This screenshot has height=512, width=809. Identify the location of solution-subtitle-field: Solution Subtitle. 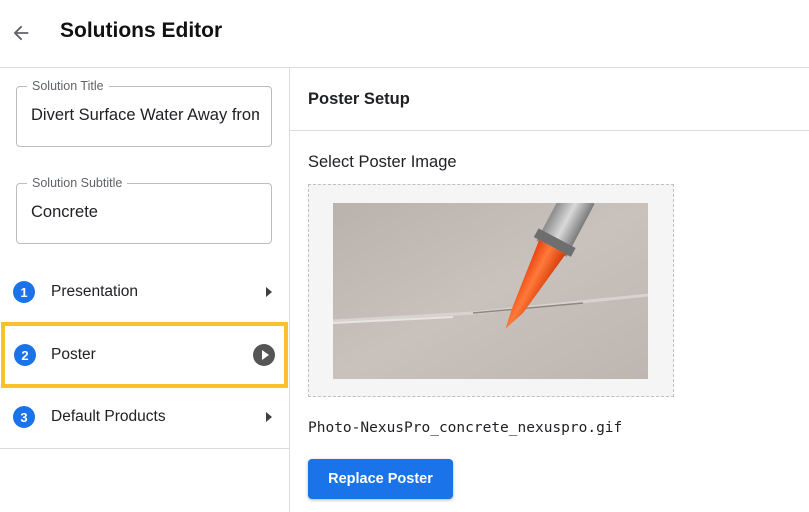
(144, 210).